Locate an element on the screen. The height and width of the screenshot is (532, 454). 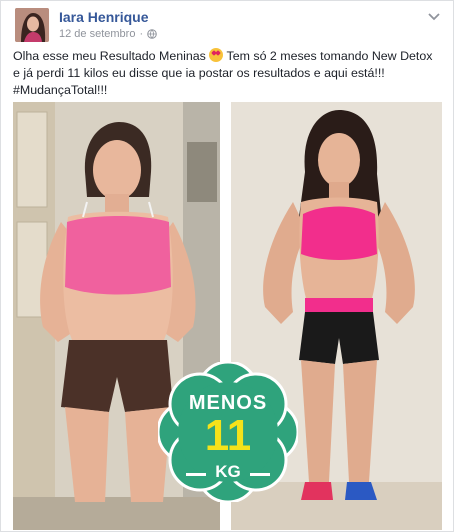
post-meta: 12 de setembro · is located at coordinates (108, 34).